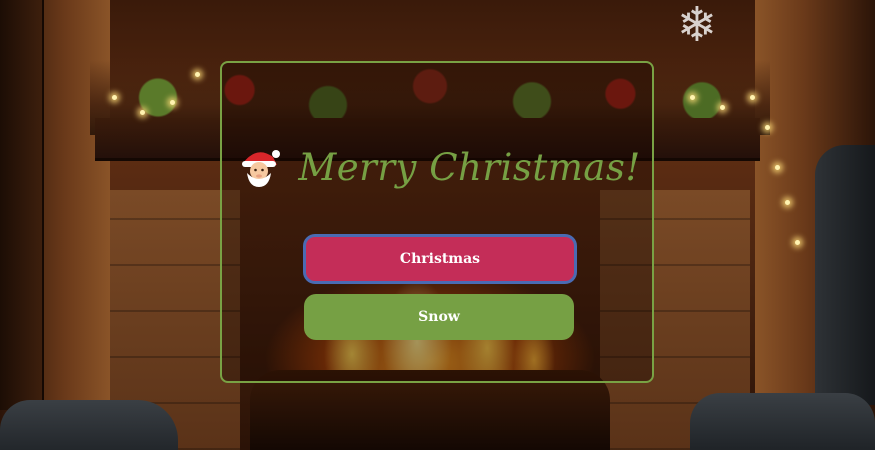 This screenshot has width=875, height=450. Describe the element at coordinates (89, 425) in the screenshot. I see `armchair-left` at that location.